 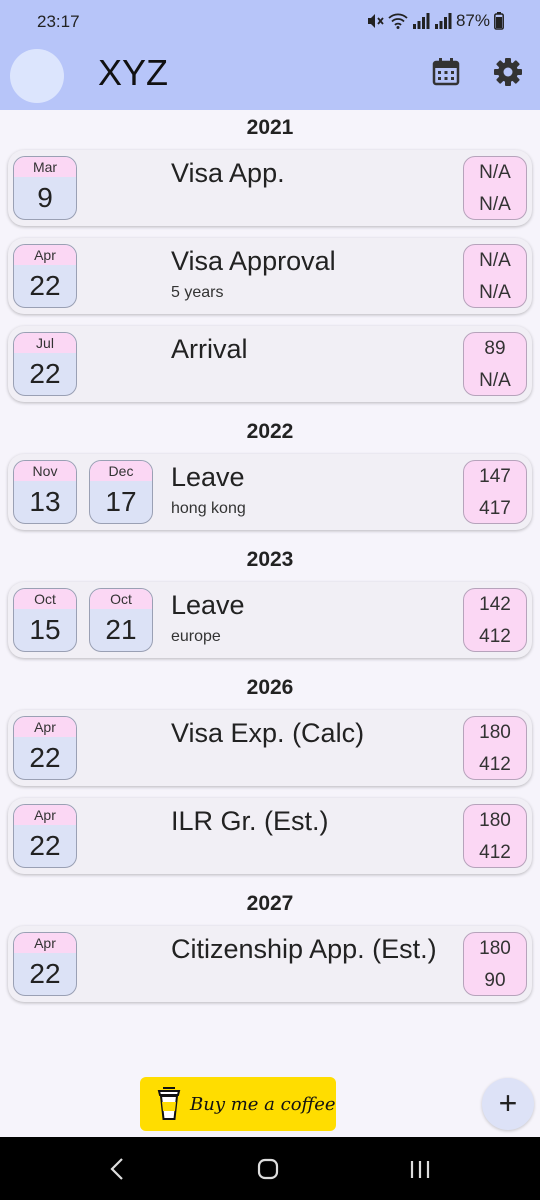 What do you see at coordinates (250, 821) in the screenshot?
I see `event-title: ILR Gr. (Est.)` at bounding box center [250, 821].